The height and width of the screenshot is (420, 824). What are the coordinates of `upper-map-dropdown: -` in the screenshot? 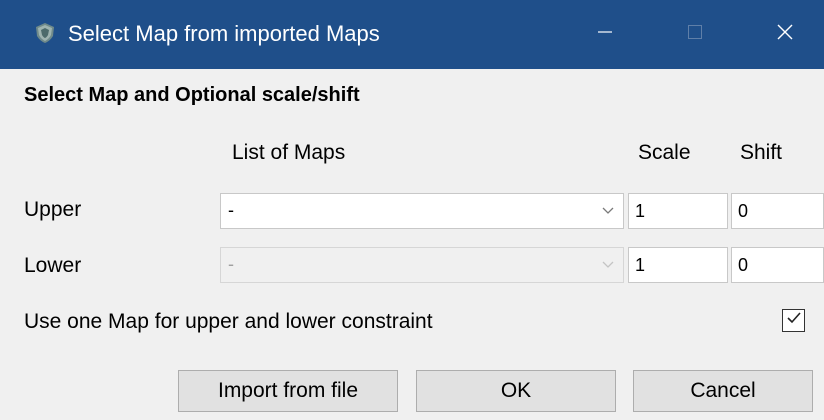 It's located at (422, 211).